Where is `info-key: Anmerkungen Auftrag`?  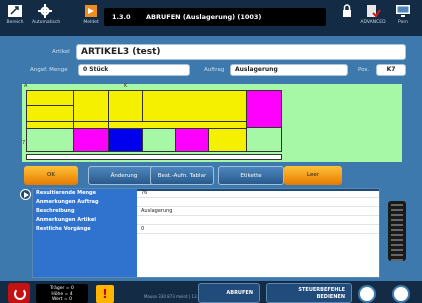 info-key: Anmerkungen Auftrag is located at coordinates (85, 202).